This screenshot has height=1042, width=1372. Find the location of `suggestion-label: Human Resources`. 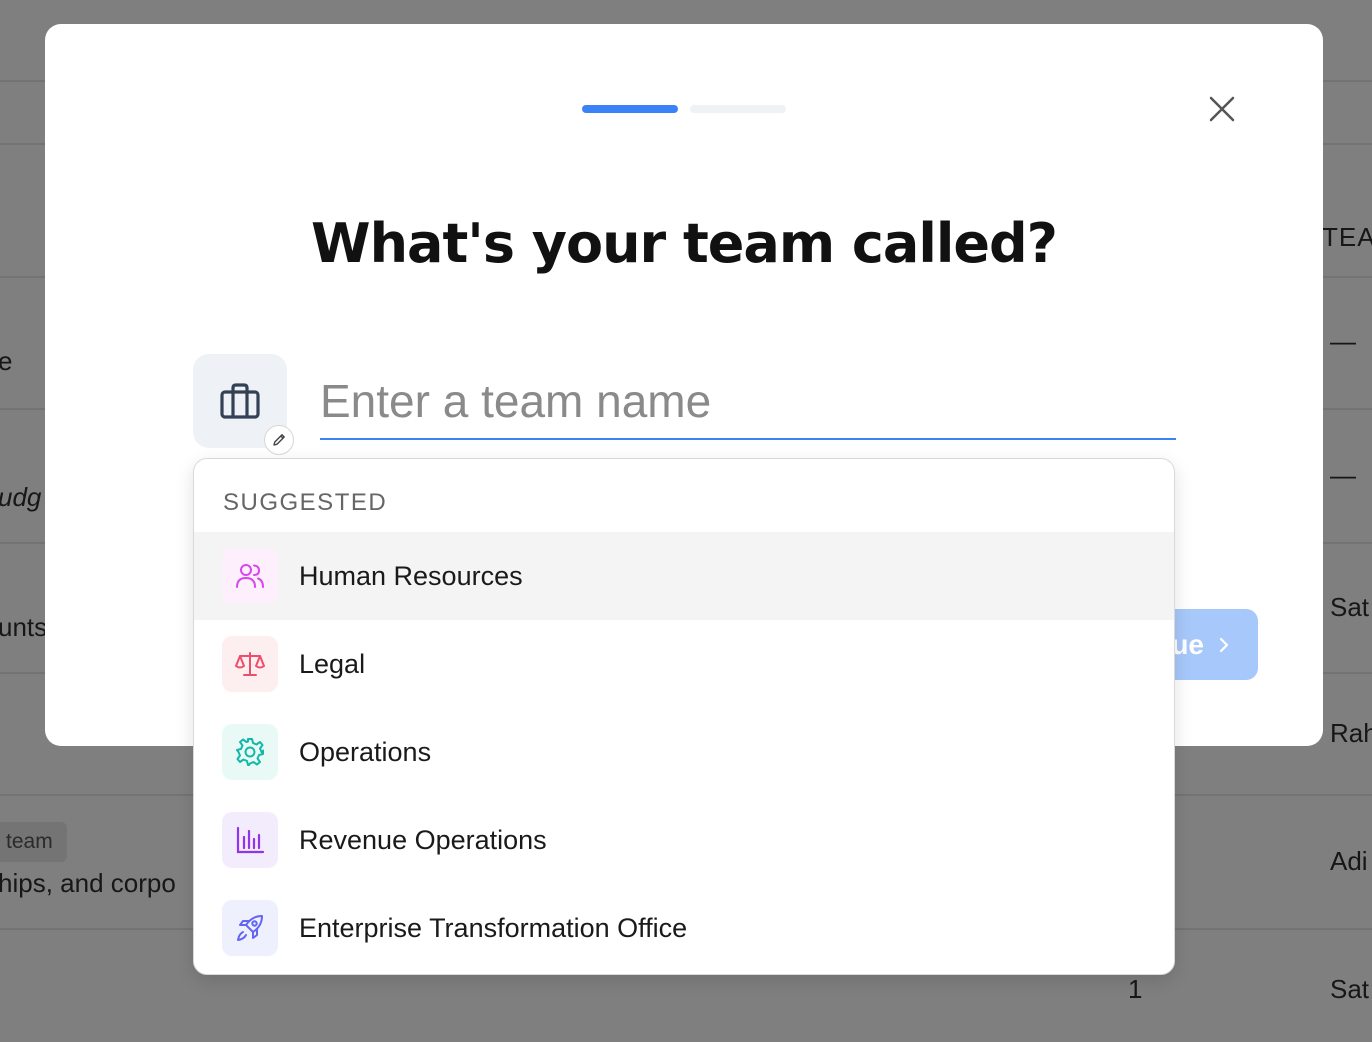

suggestion-label: Human Resources is located at coordinates (411, 575).